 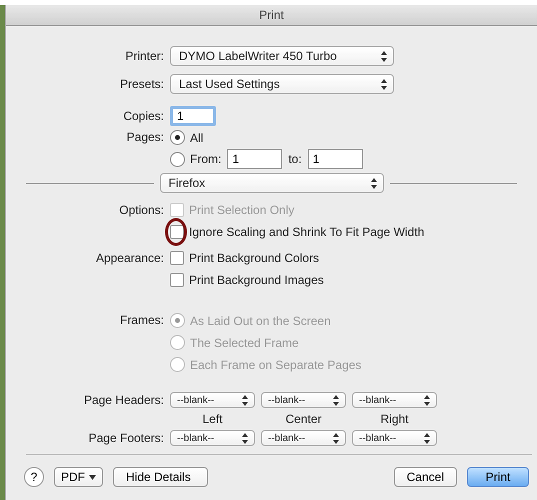 I want to click on section-select: Firefox, so click(x=272, y=183).